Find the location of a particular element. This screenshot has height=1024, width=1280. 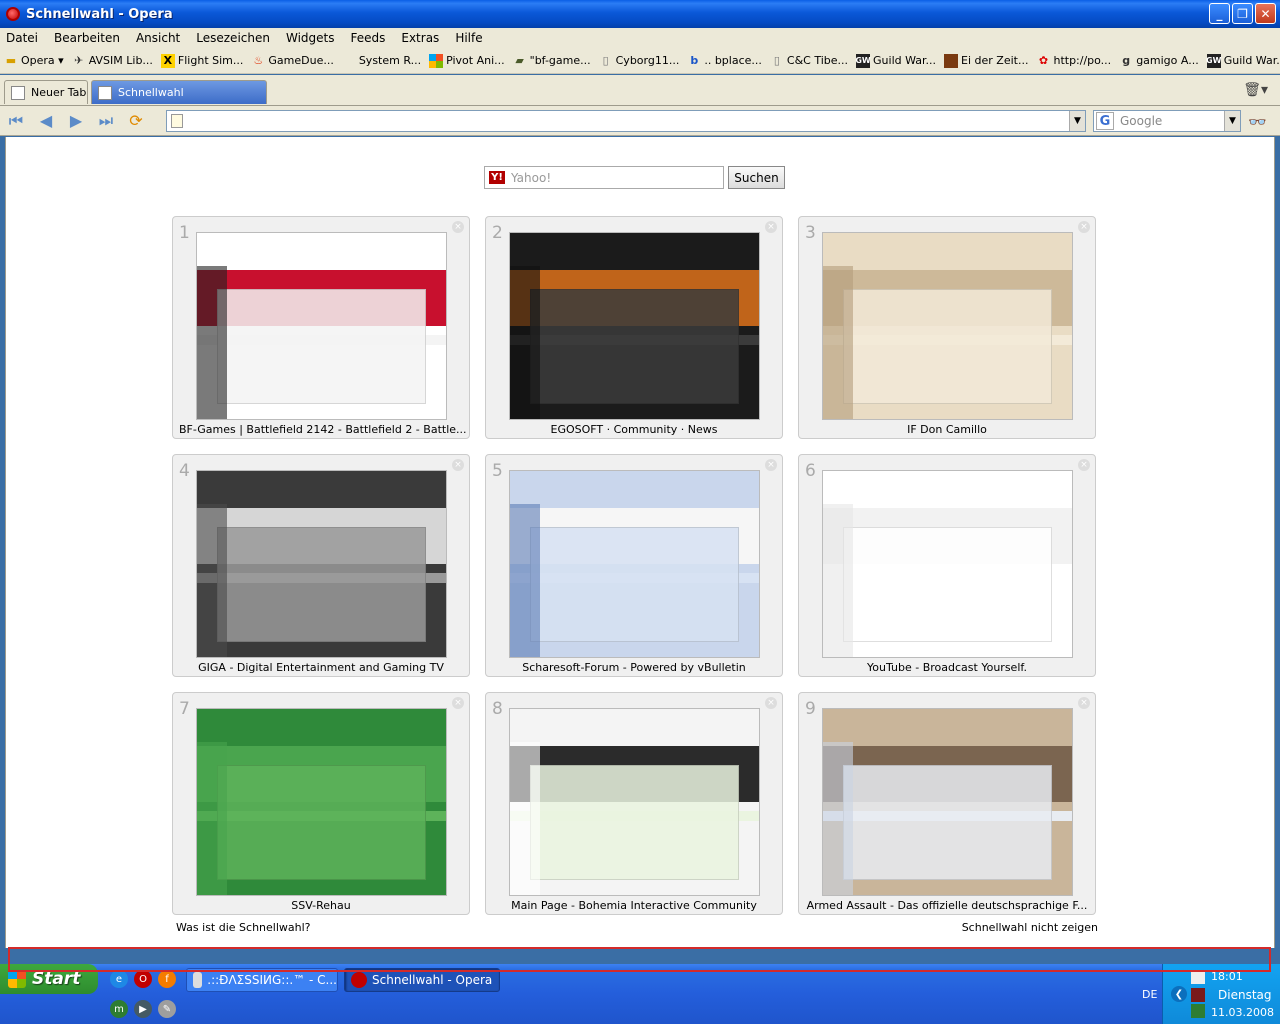

trash-icon: 🗑▾ is located at coordinates (1255, 90).